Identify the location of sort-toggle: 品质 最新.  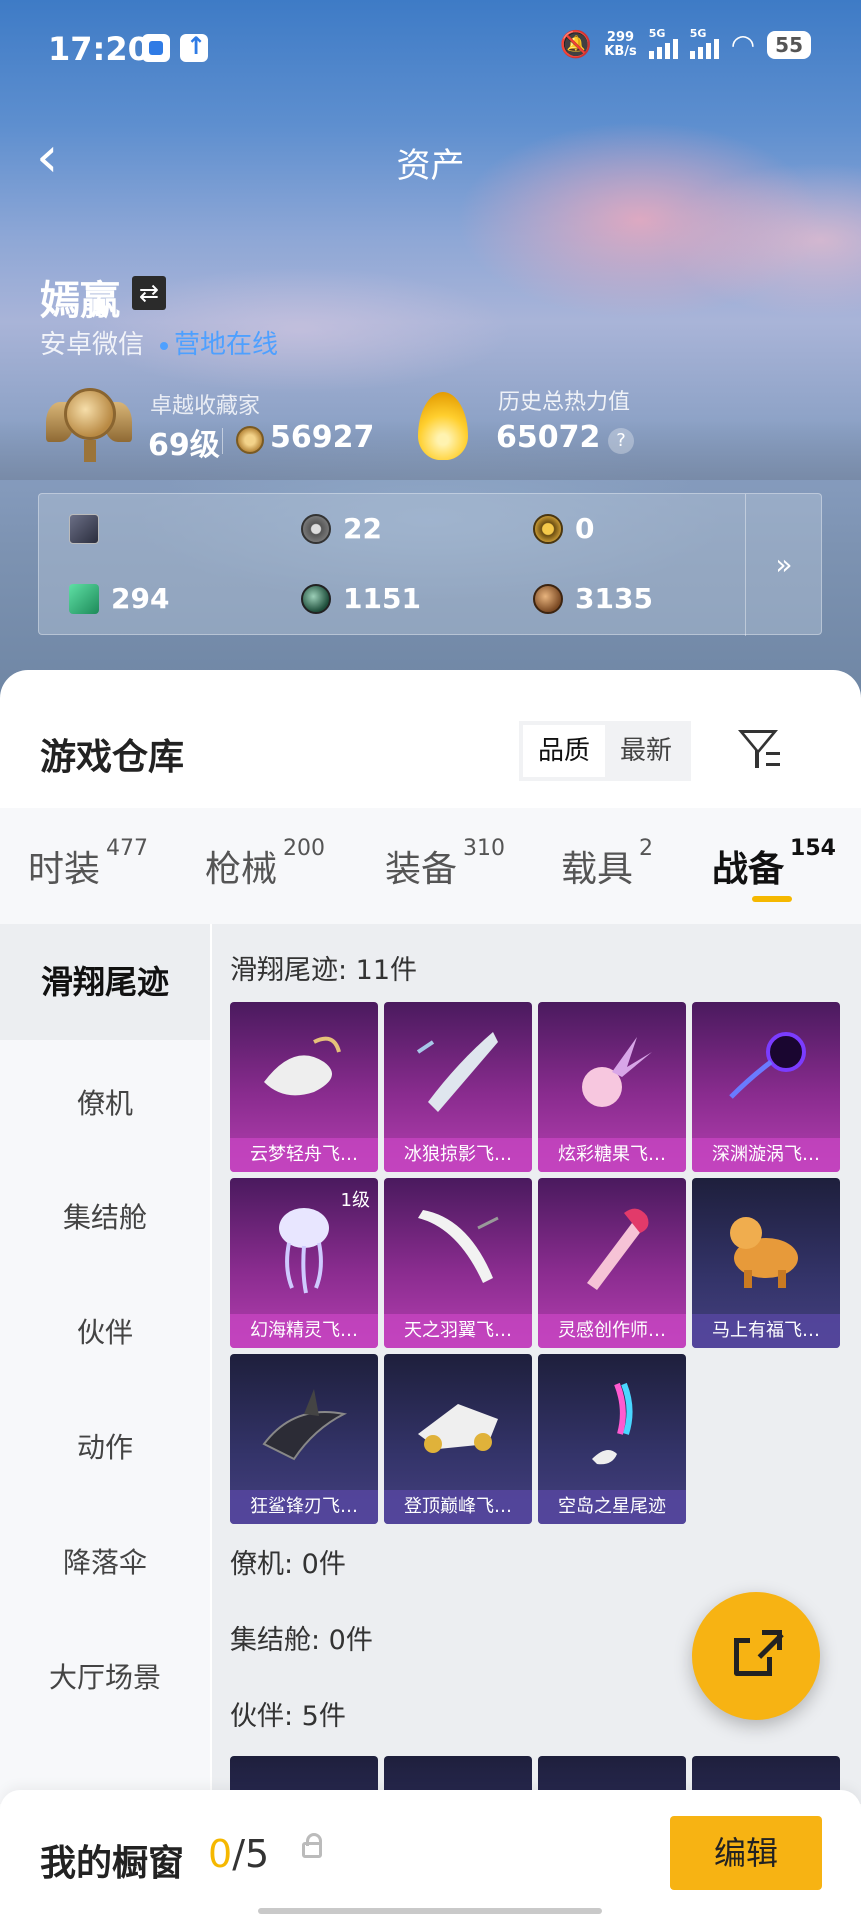
(605, 751).